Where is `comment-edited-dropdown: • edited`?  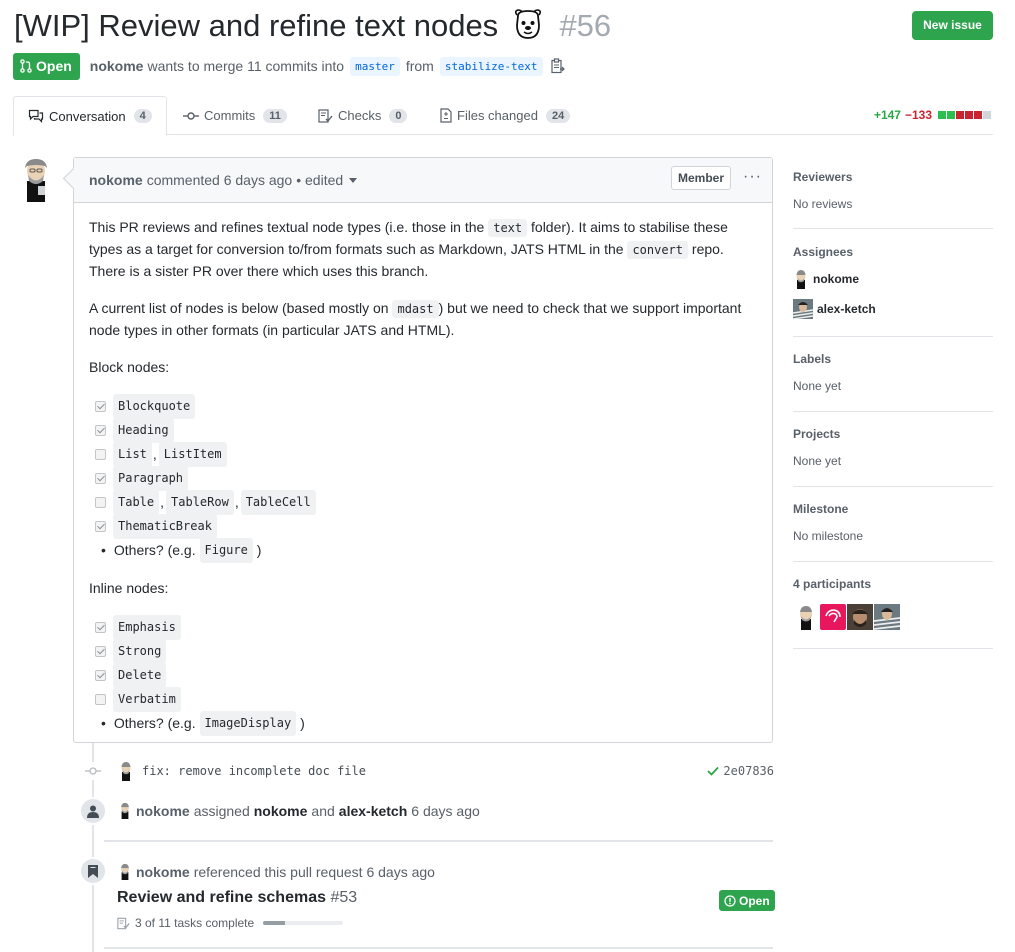
comment-edited-dropdown: • edited is located at coordinates (327, 180).